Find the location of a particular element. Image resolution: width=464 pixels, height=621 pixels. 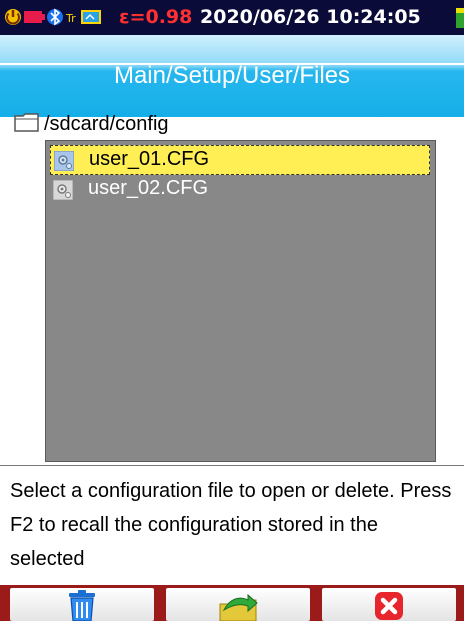

date-time: 2020/06/26 10:24:05 is located at coordinates (310, 17).